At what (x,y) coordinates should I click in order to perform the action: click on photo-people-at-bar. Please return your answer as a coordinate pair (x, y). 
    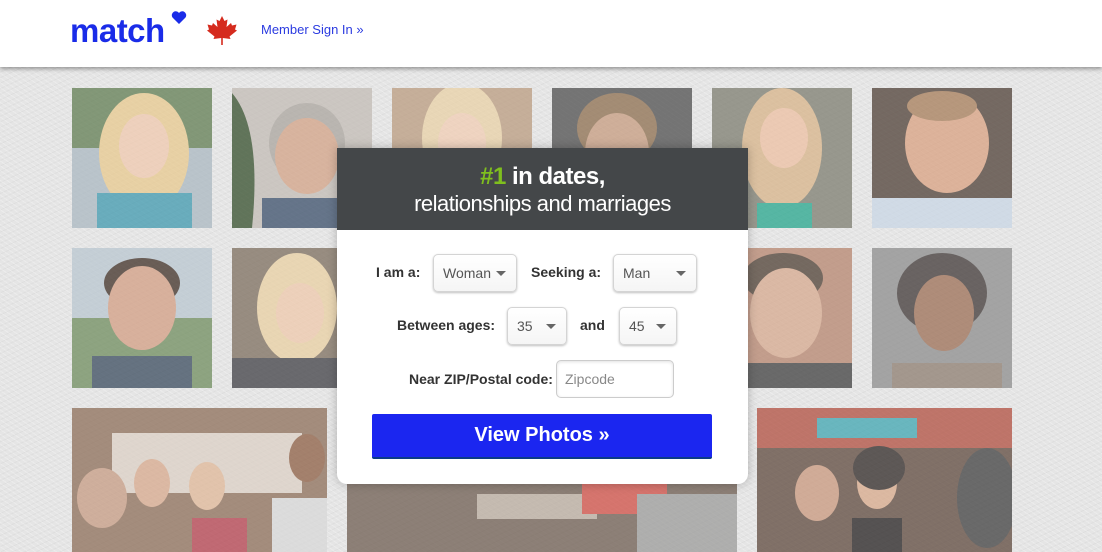
    Looking at the image, I should click on (542, 518).